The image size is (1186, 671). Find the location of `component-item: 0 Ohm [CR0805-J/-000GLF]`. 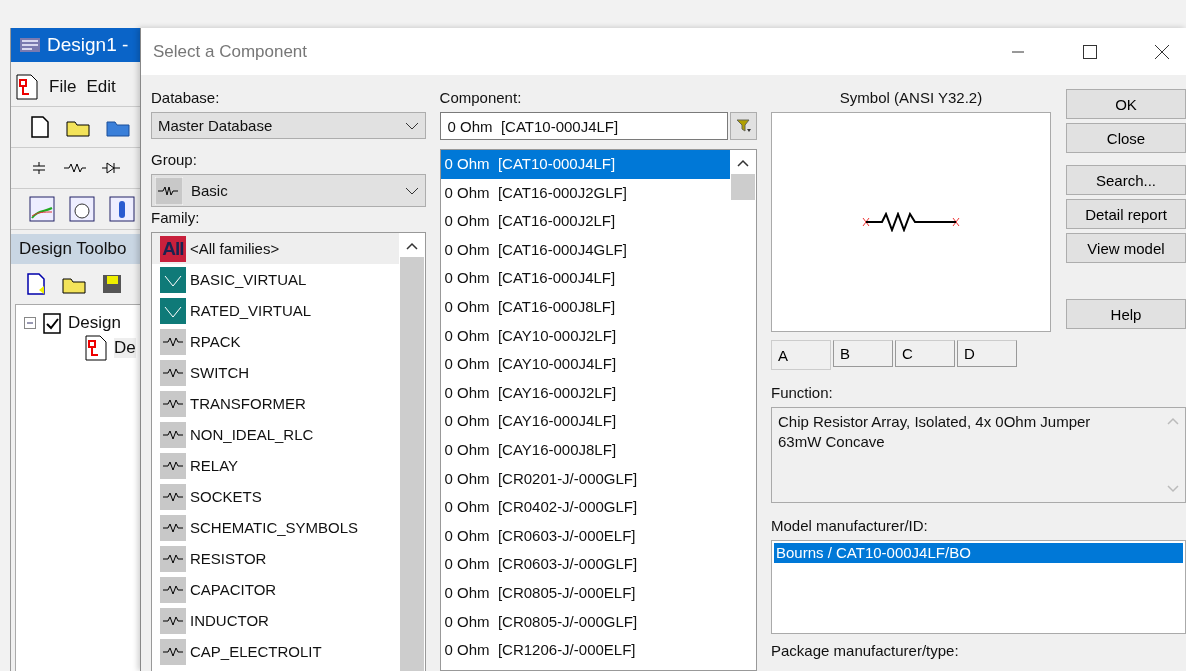

component-item: 0 Ohm [CR0805-J/-000GLF] is located at coordinates (585, 622).